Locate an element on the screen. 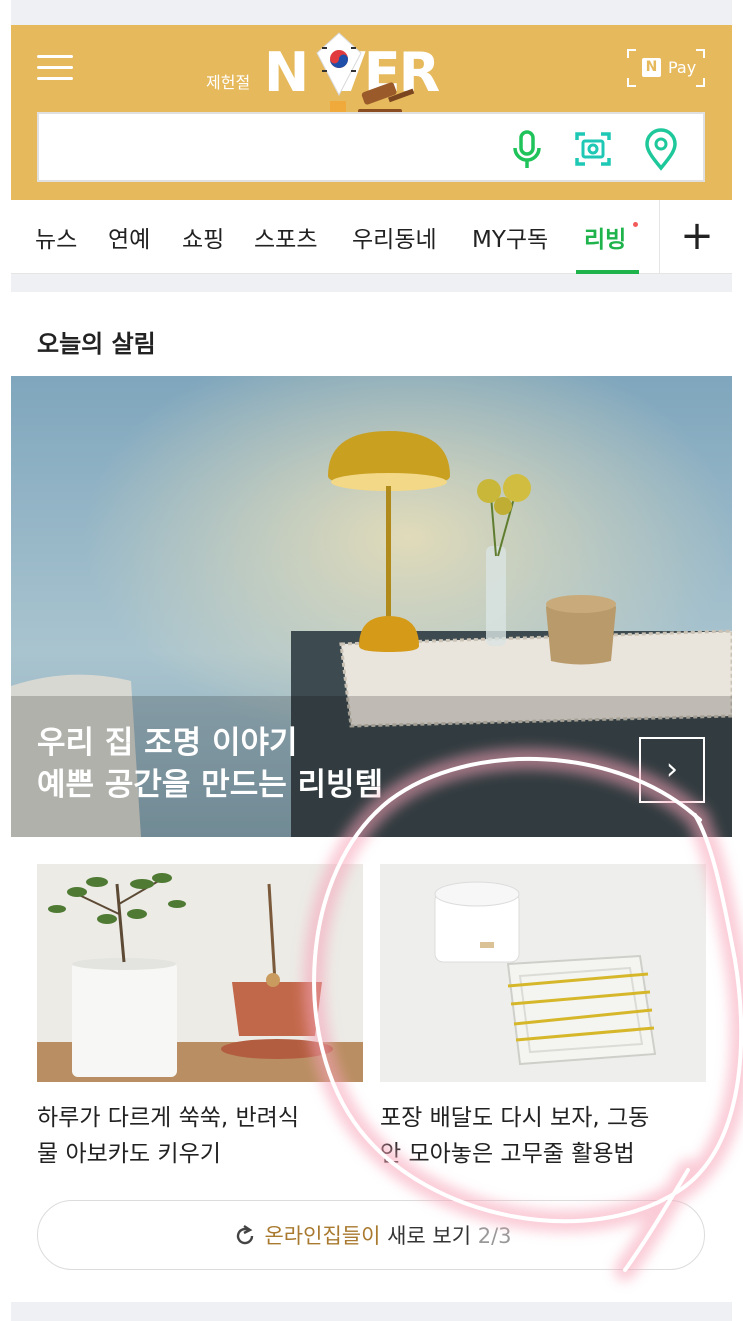 The image size is (743, 1321). constitution-day-doodle-icon is located at coordinates (365, 76).